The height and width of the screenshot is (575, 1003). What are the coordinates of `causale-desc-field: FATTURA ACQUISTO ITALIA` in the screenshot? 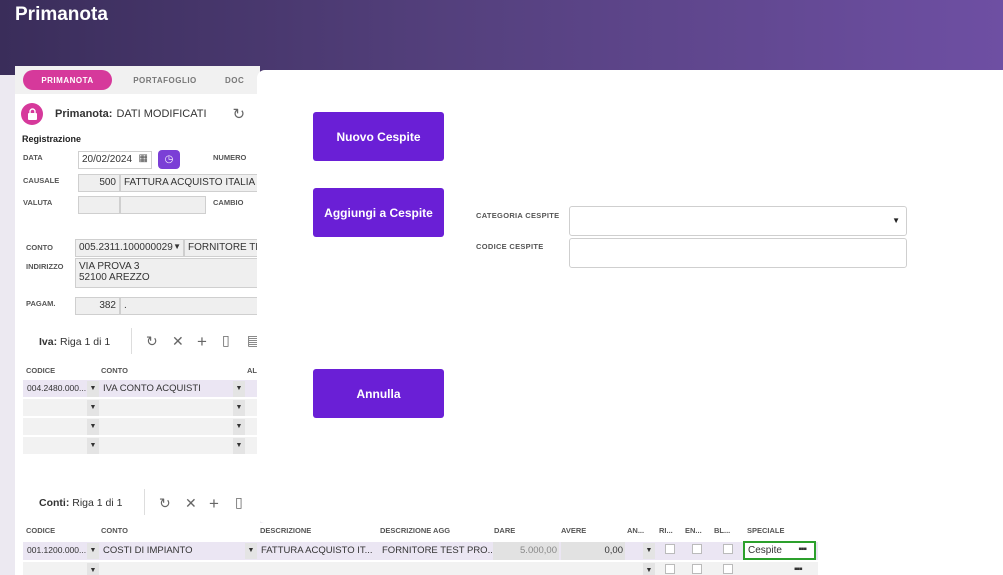 It's located at (190, 183).